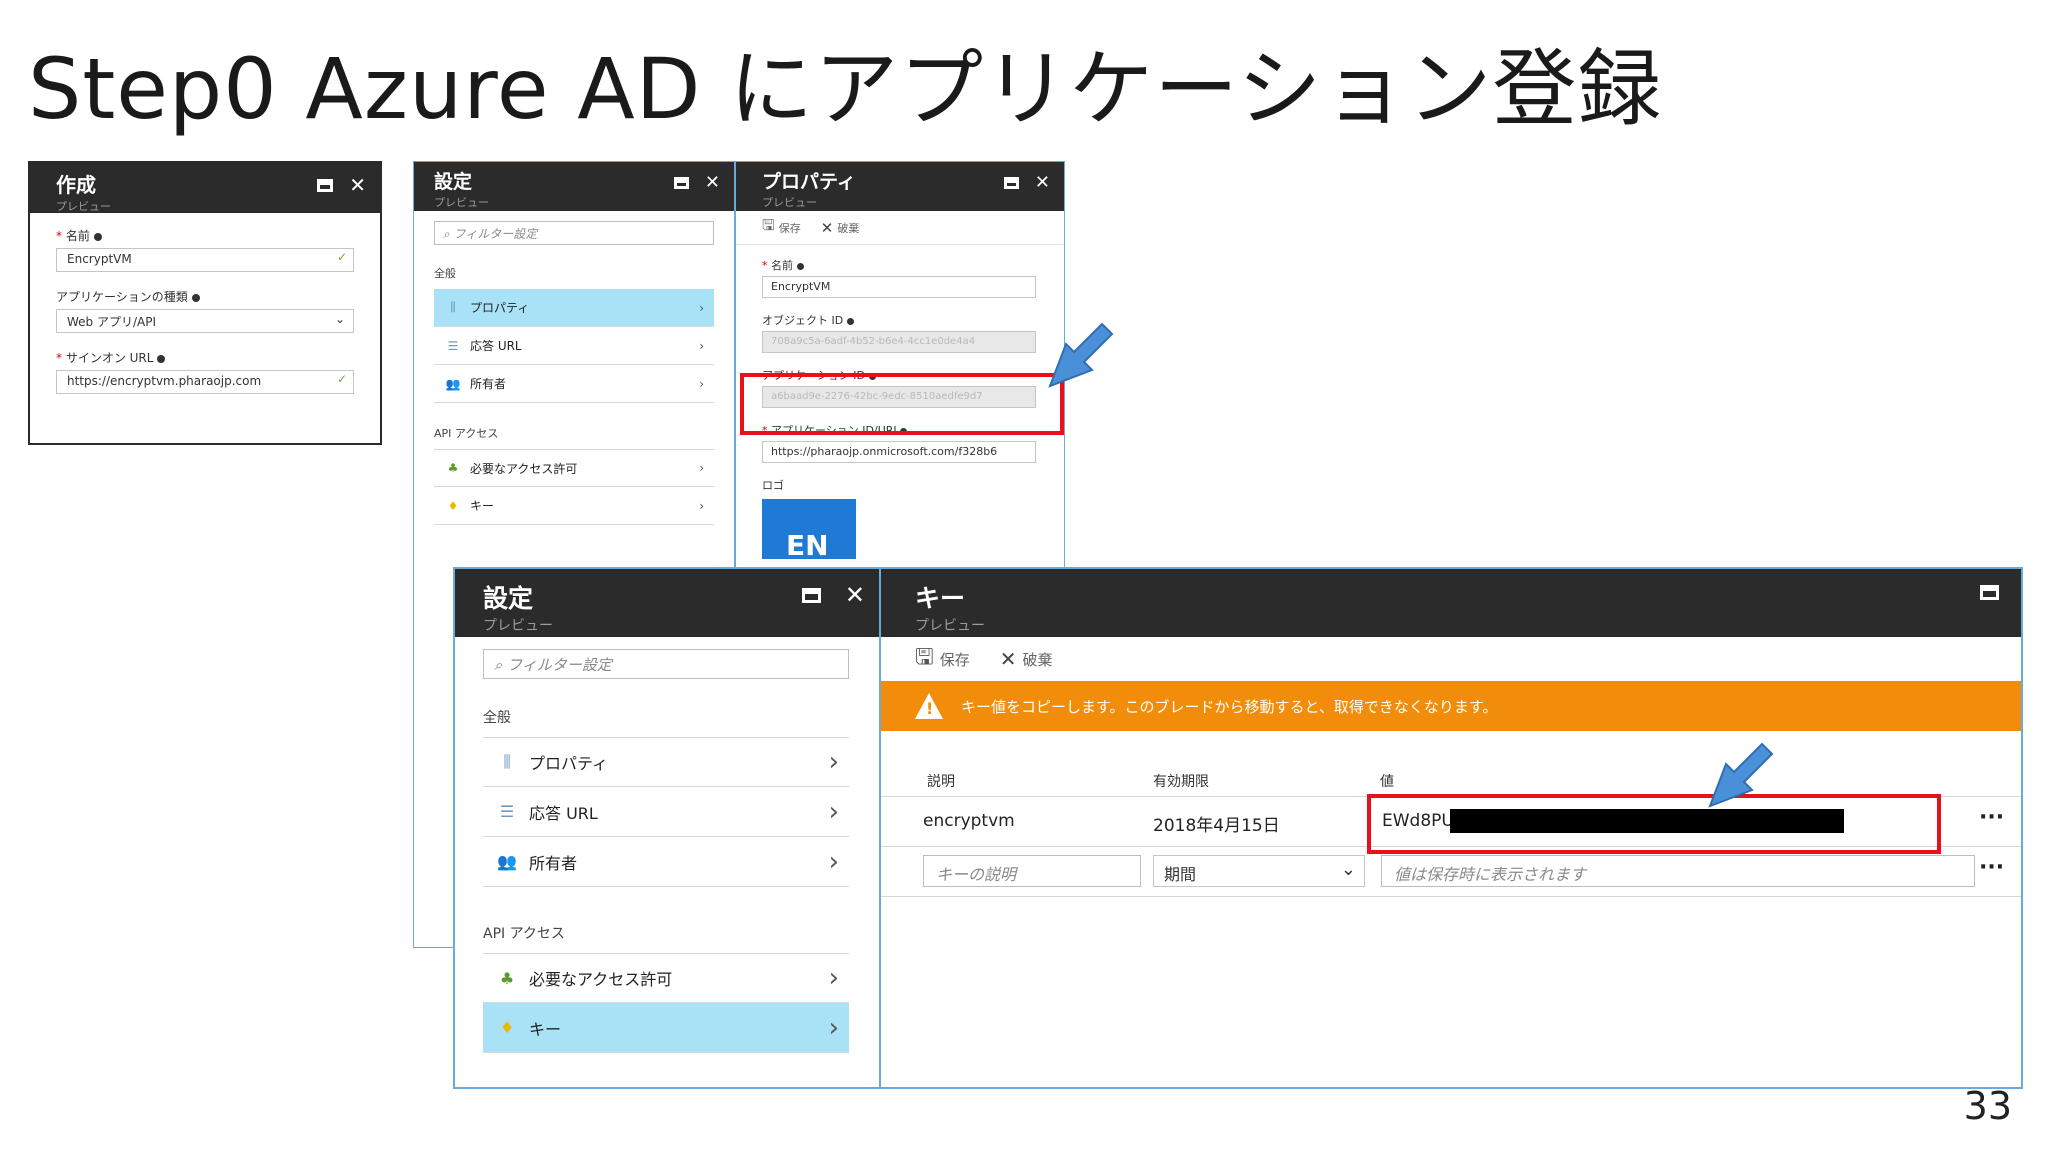 This screenshot has width=2048, height=1152. I want to click on name-label: 名前, so click(782, 265).